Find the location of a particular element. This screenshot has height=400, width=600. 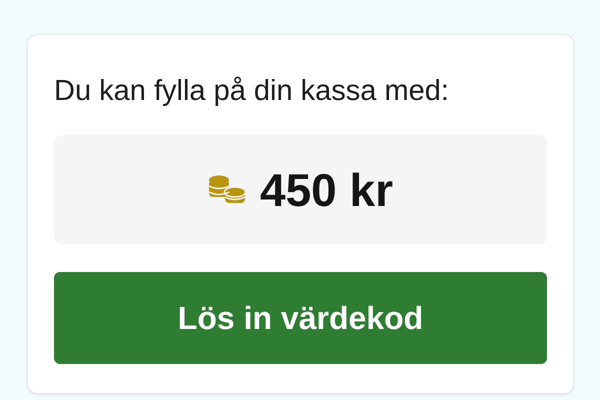

amount-text: 450 kr is located at coordinates (326, 189).